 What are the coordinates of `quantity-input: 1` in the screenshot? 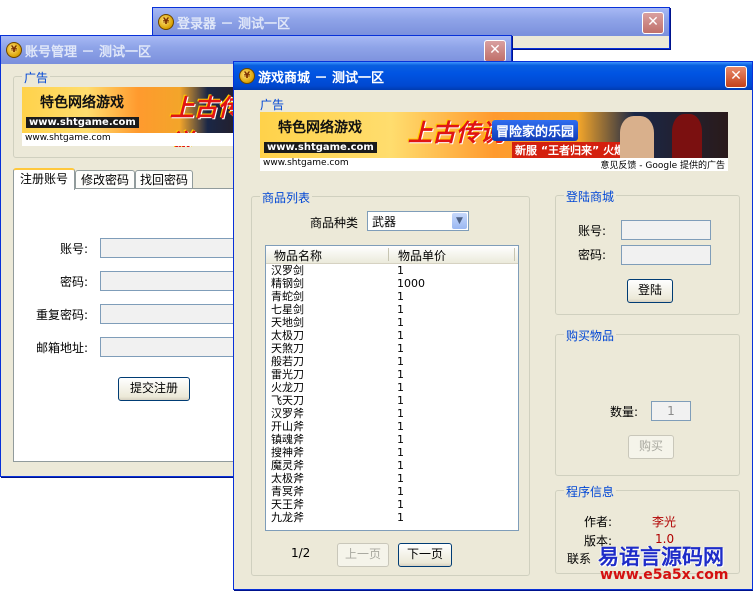 It's located at (671, 411).